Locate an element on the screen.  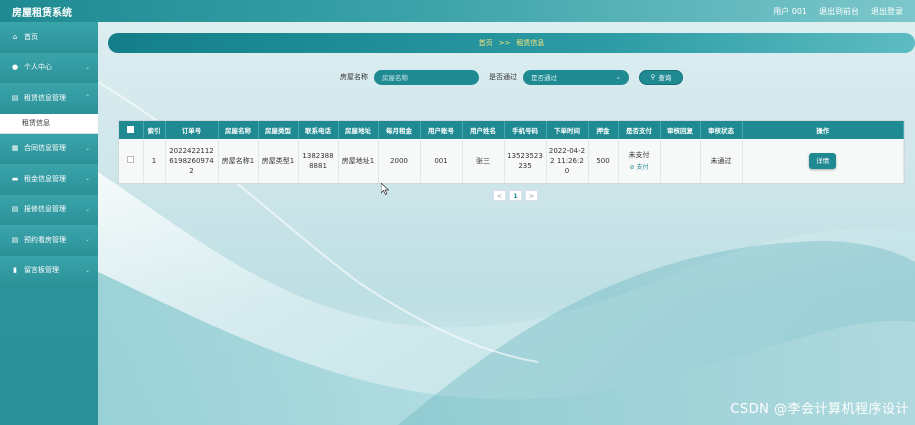
col-header: 审核回复 is located at coordinates (680, 130).